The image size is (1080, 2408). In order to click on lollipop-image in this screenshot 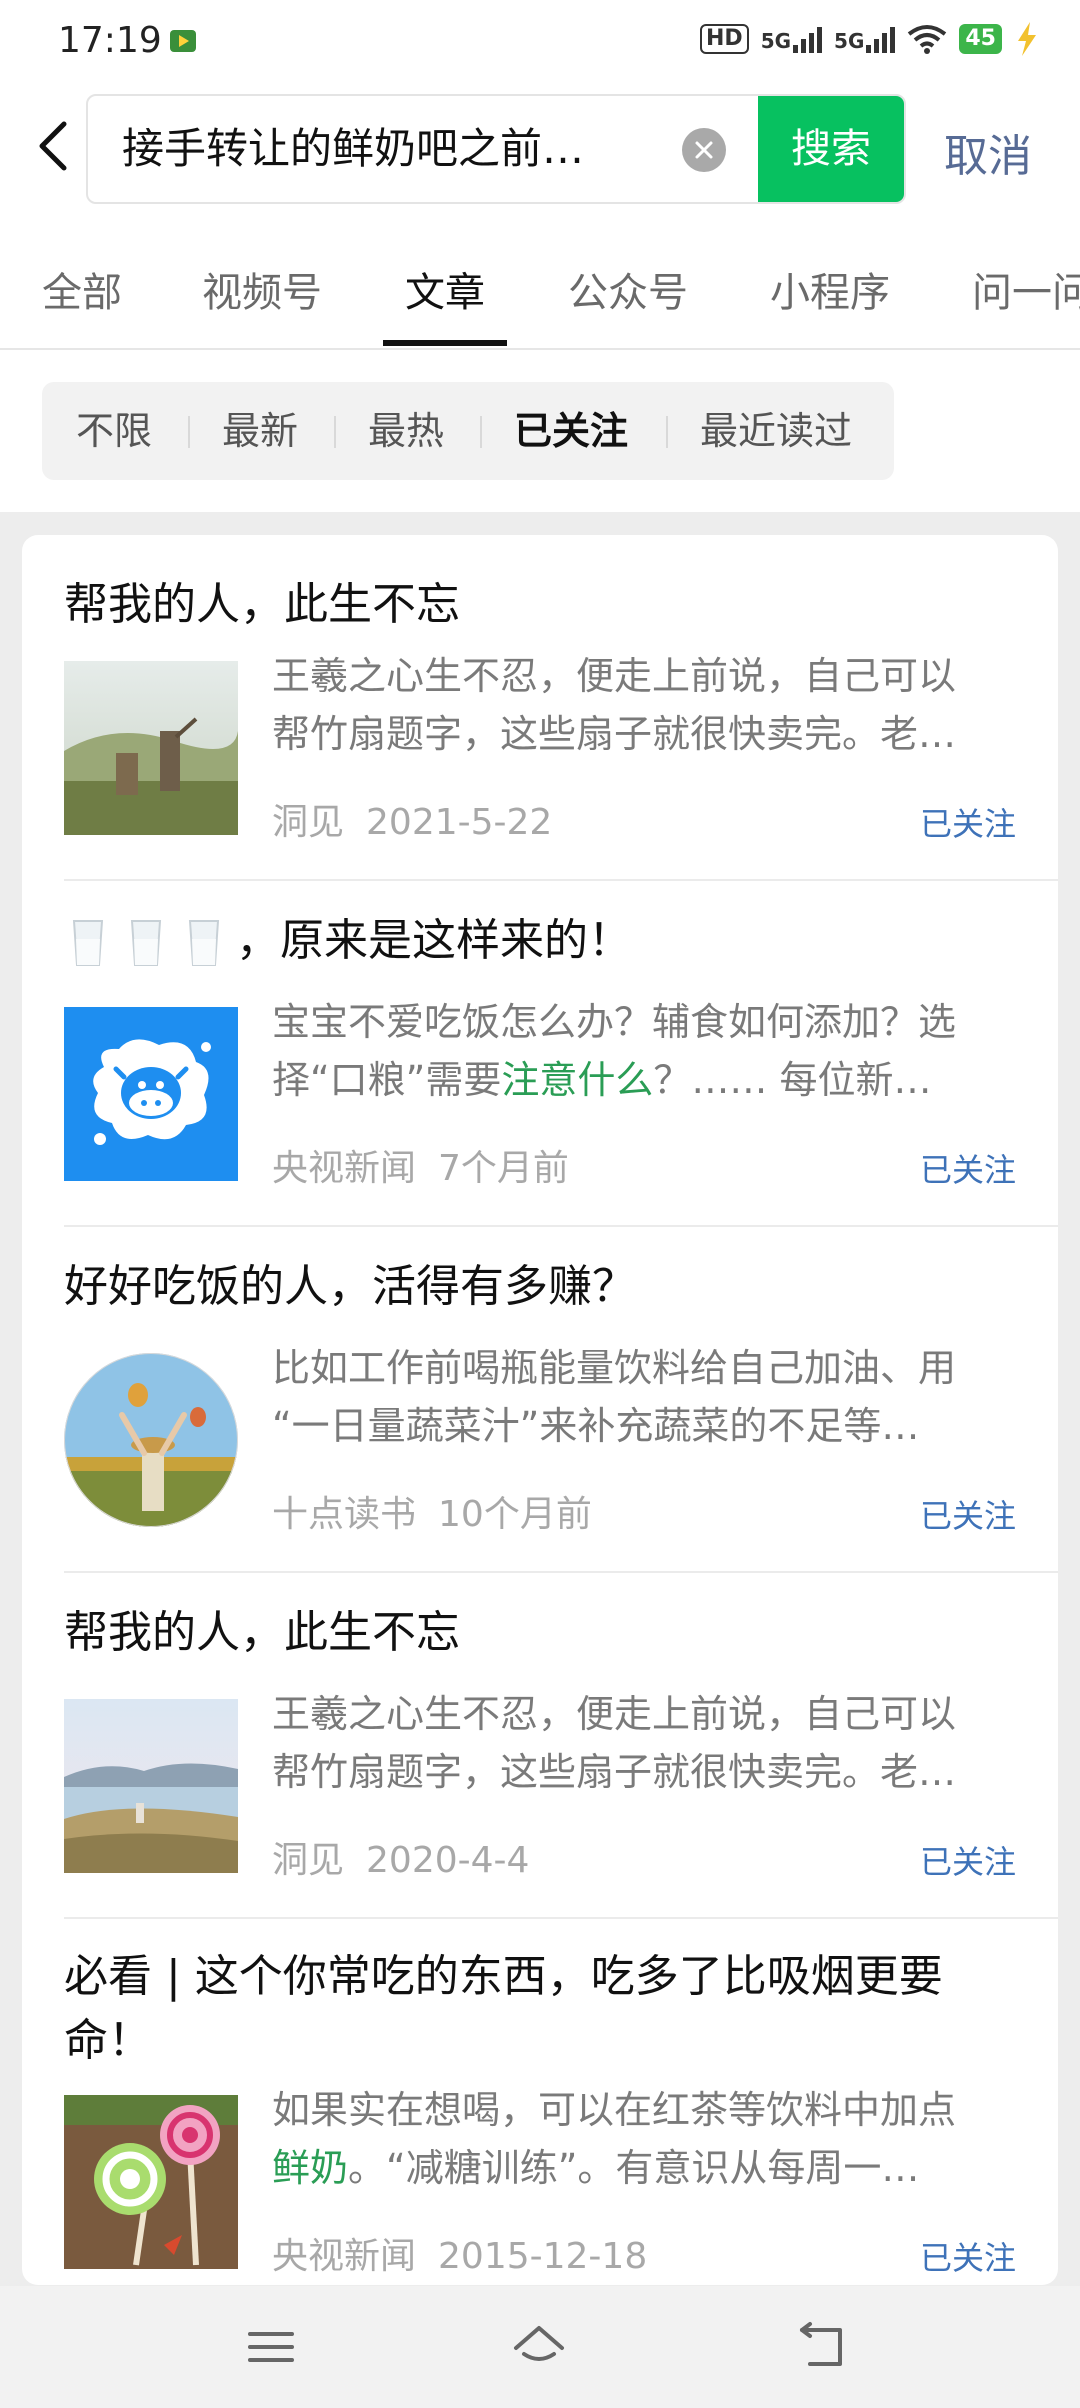, I will do `click(151, 2182)`.